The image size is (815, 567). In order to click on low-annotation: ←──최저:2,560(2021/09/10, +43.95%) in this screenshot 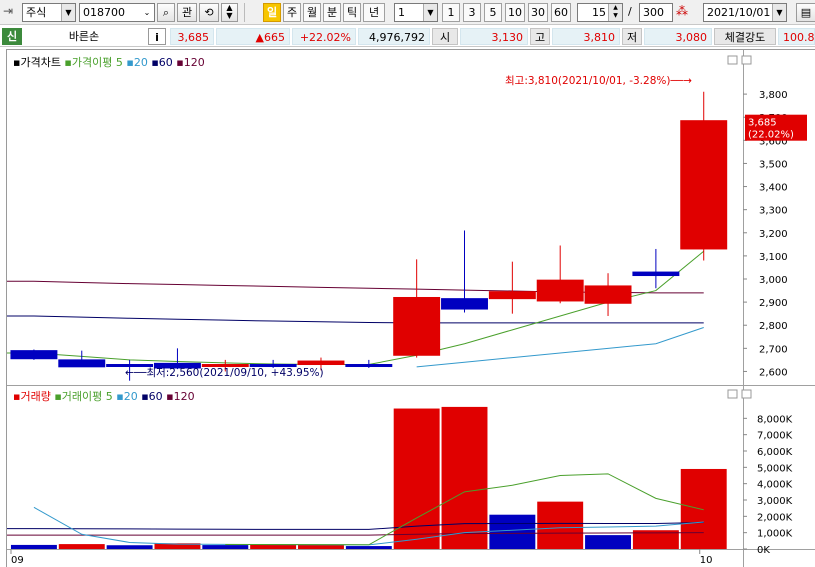, I will do `click(224, 373)`.